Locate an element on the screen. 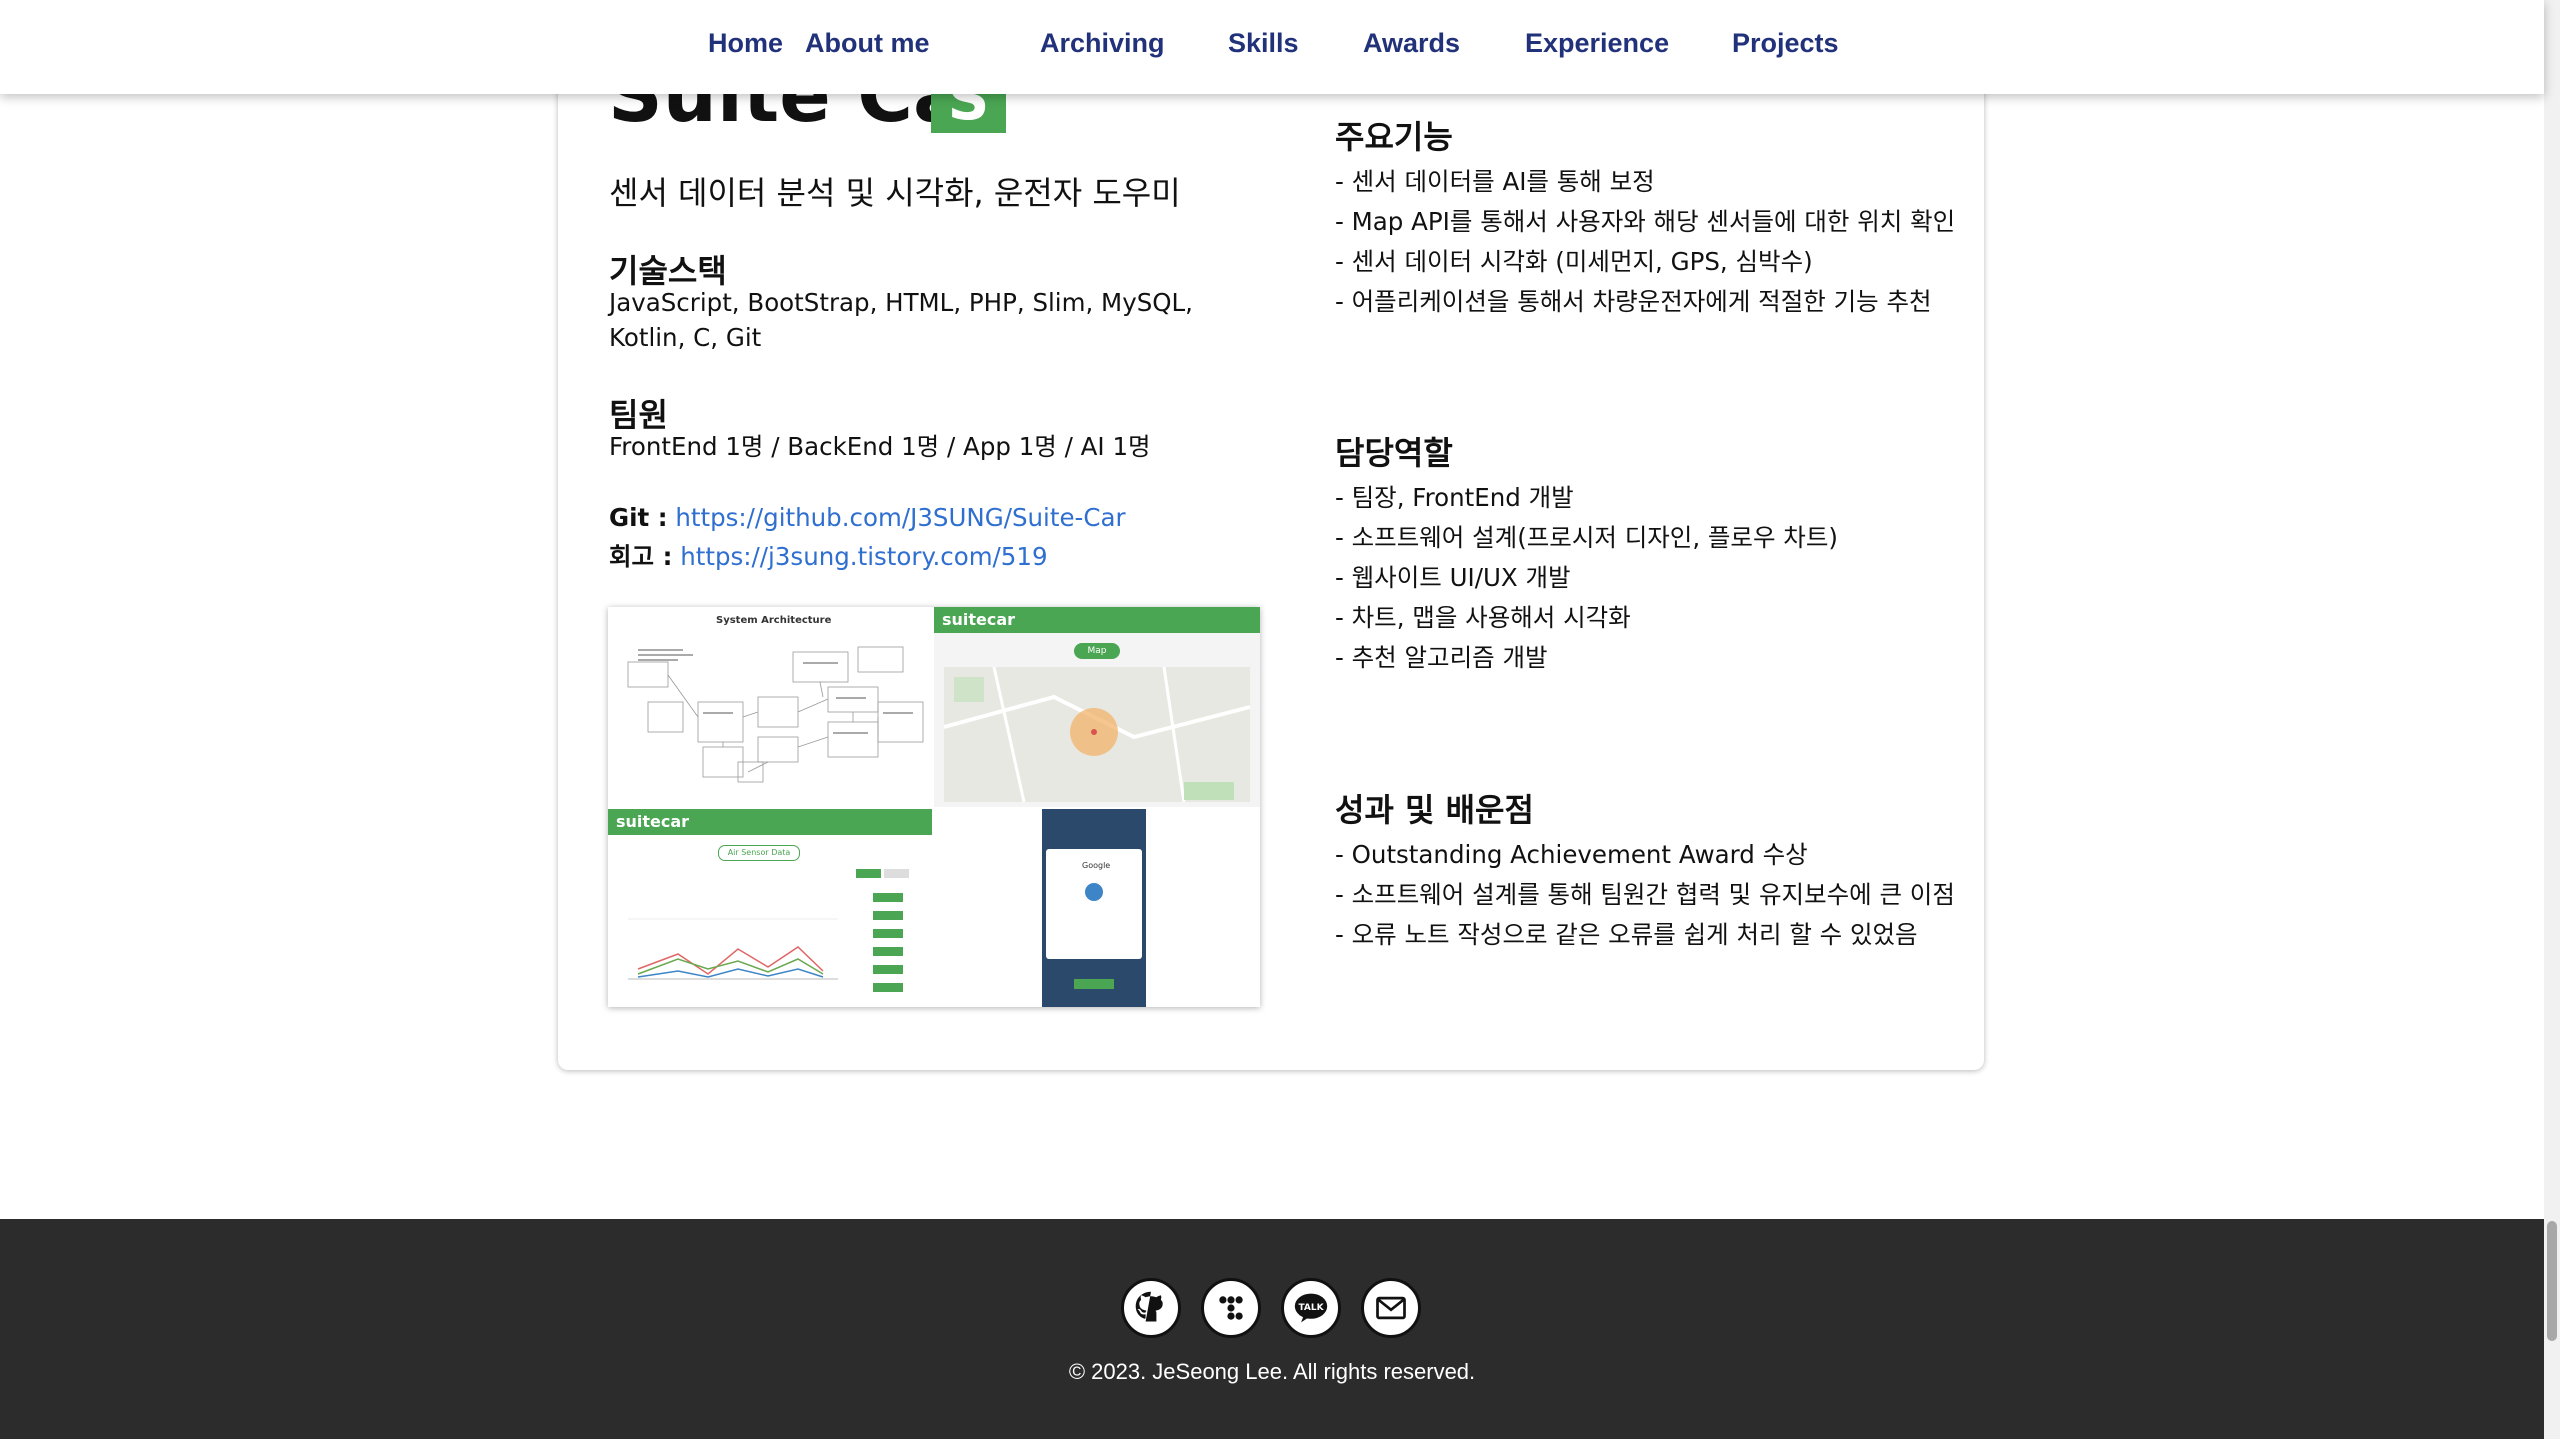 The height and width of the screenshot is (1439, 2560). scrollbar-thumb is located at coordinates (2552, 1281).